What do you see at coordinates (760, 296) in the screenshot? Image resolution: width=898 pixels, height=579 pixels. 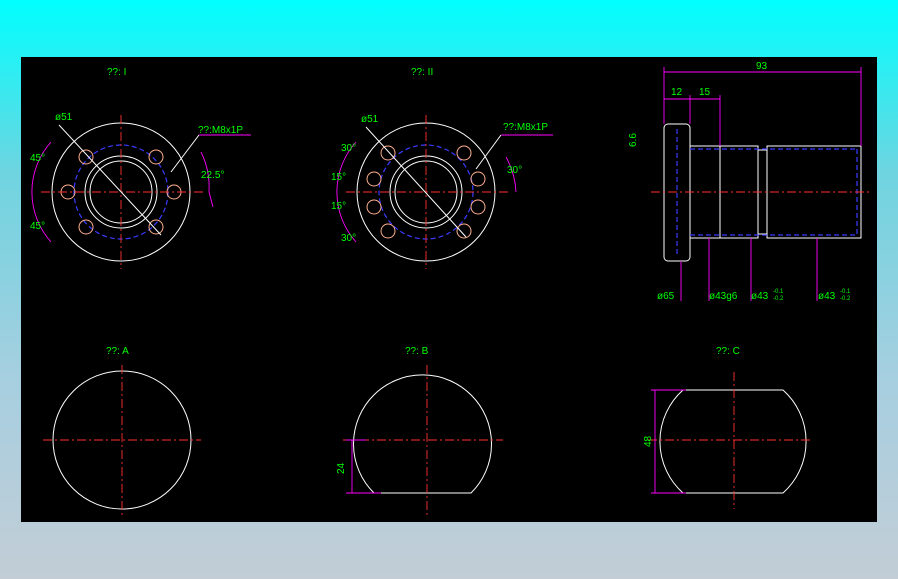 I see `side-d3: ø43` at bounding box center [760, 296].